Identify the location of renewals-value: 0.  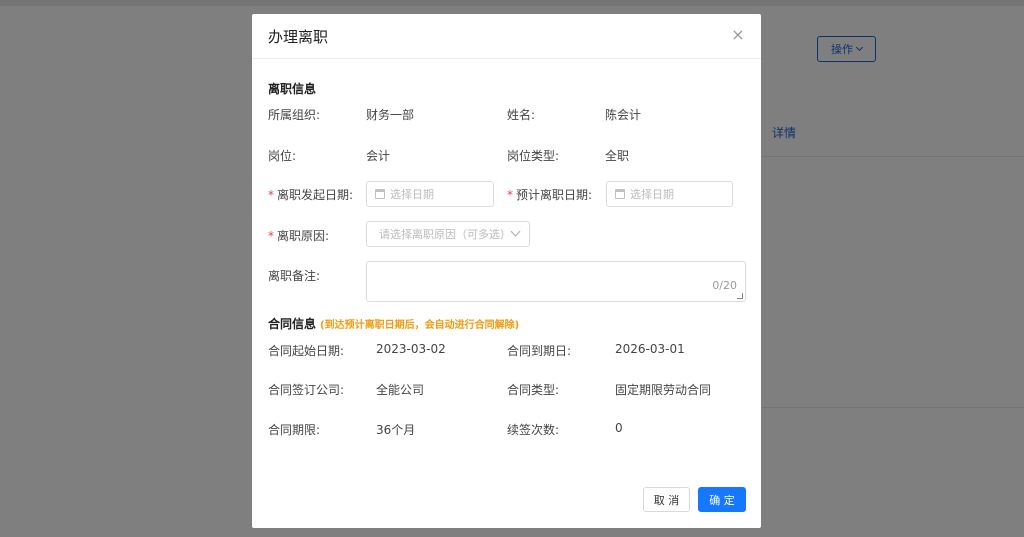
(619, 428).